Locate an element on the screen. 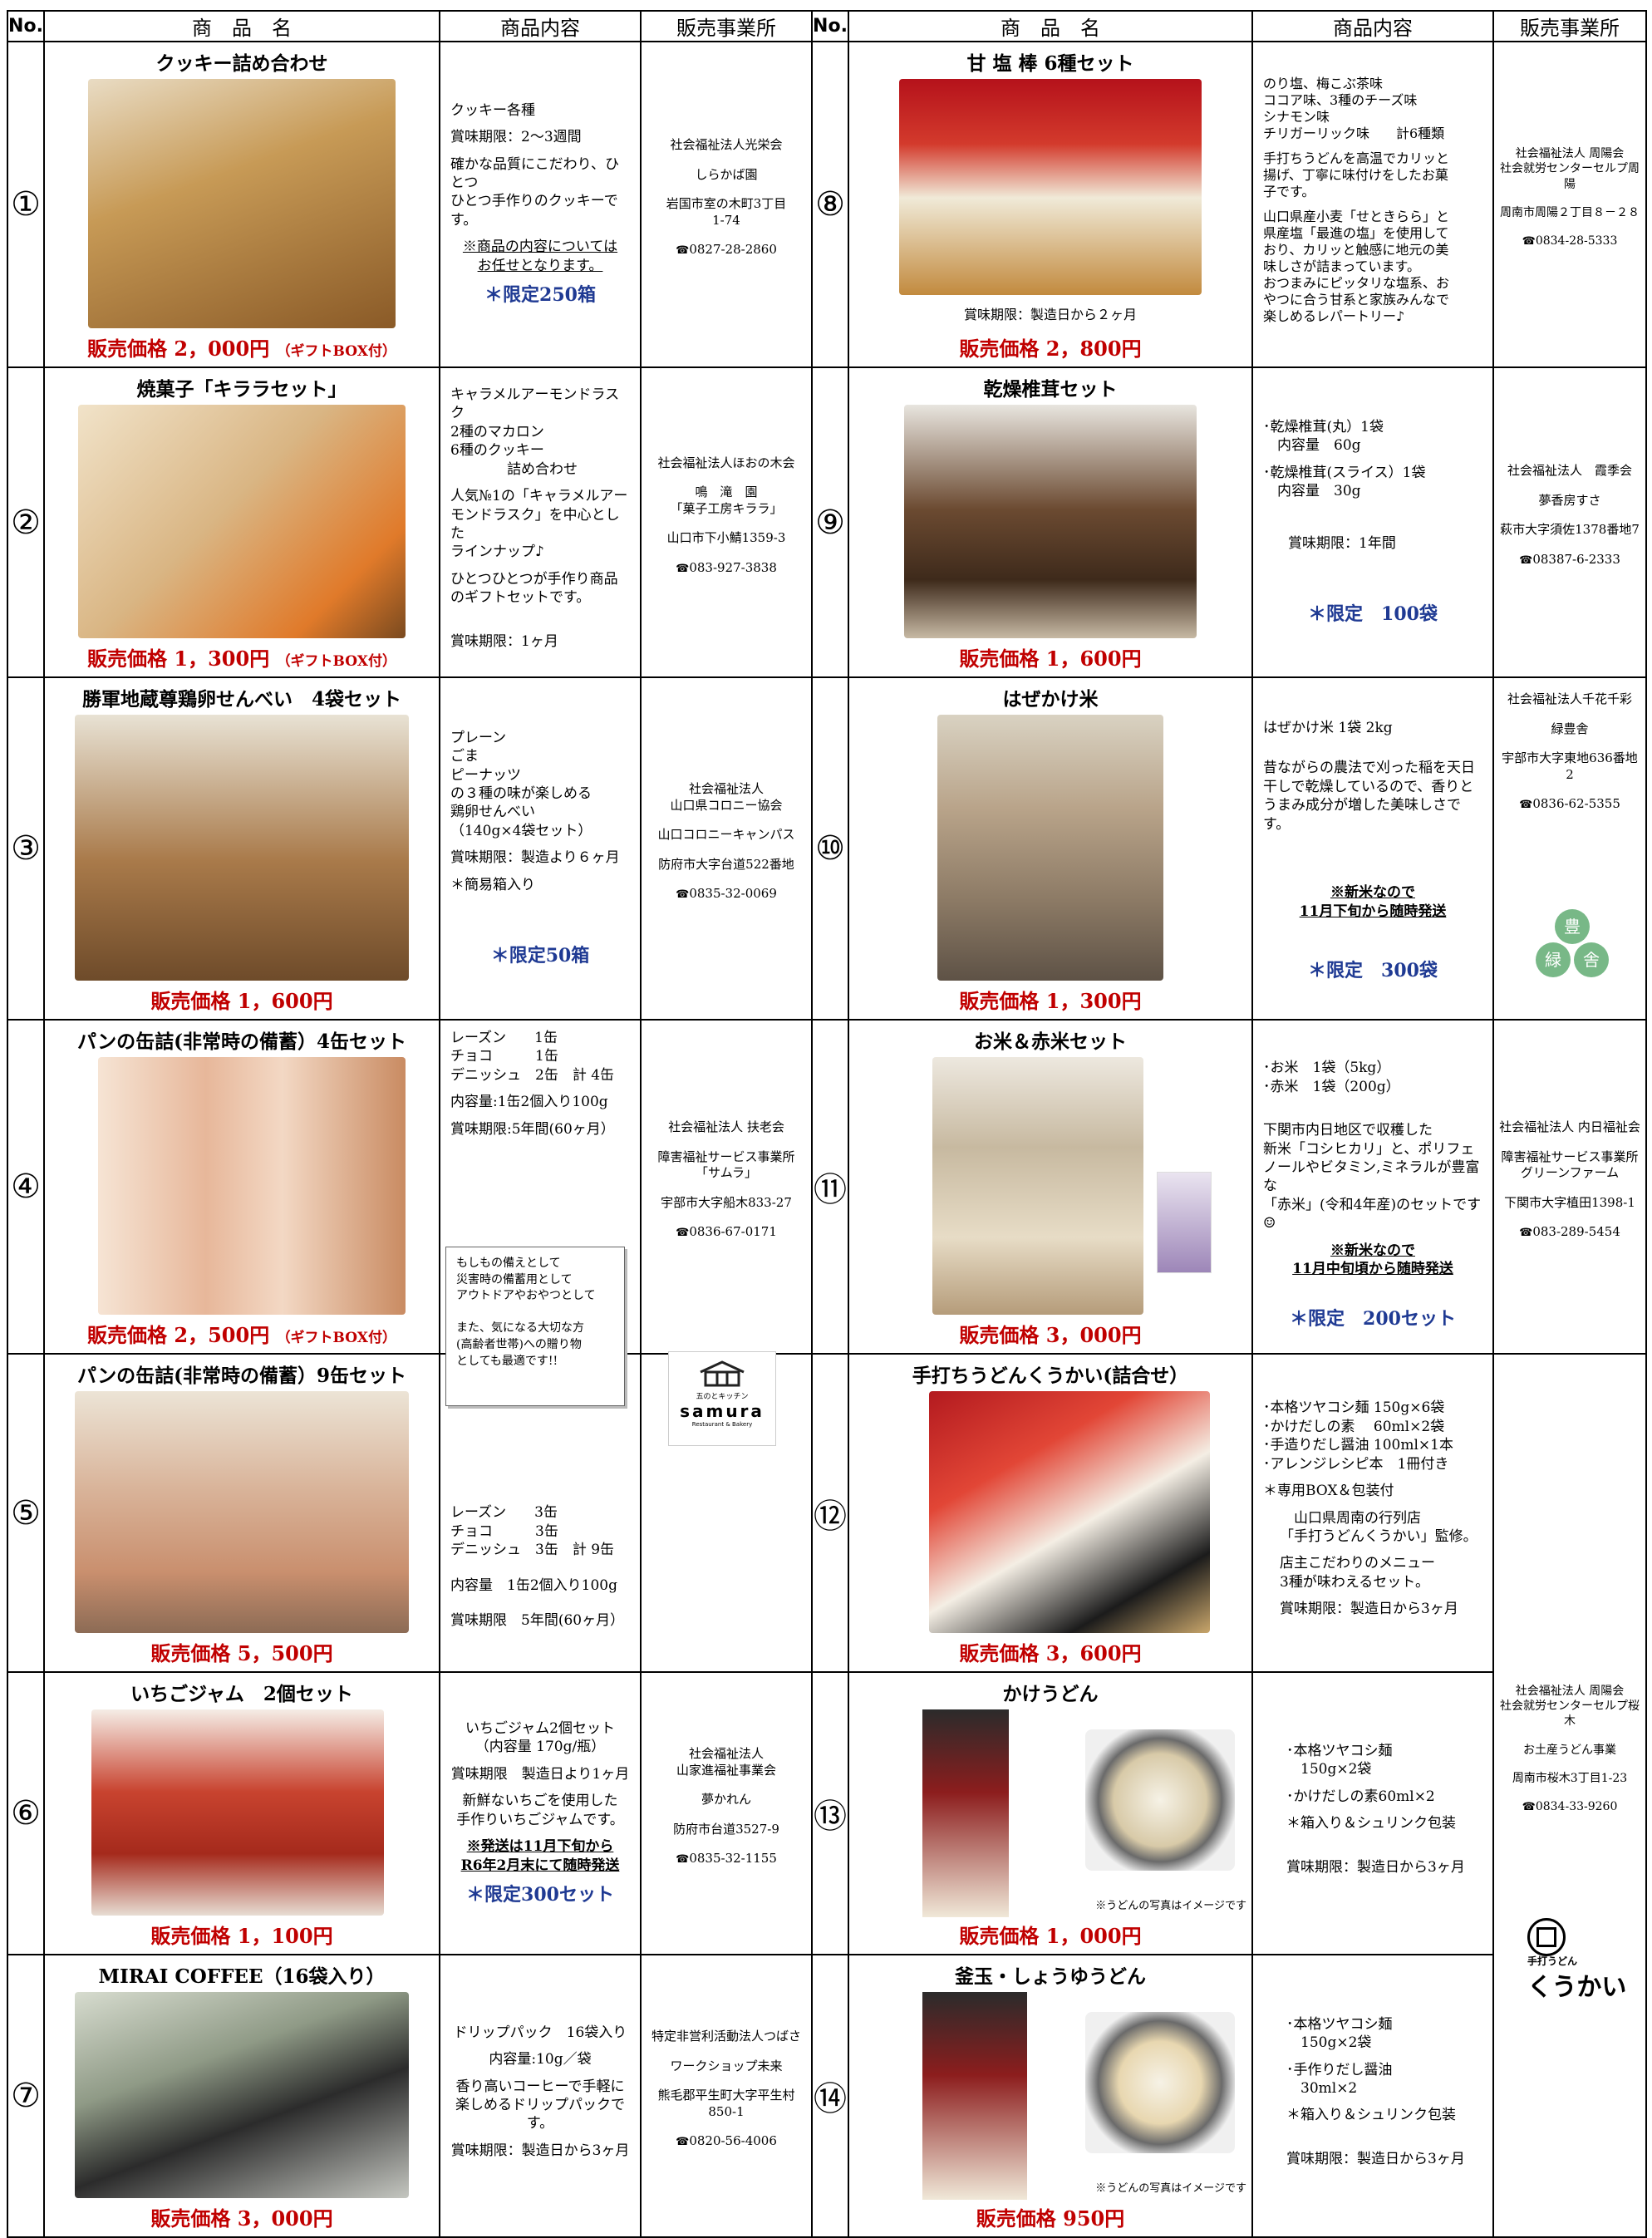 This screenshot has width=1652, height=2238. product-price: 販売価格 1，100円 is located at coordinates (241, 1936).